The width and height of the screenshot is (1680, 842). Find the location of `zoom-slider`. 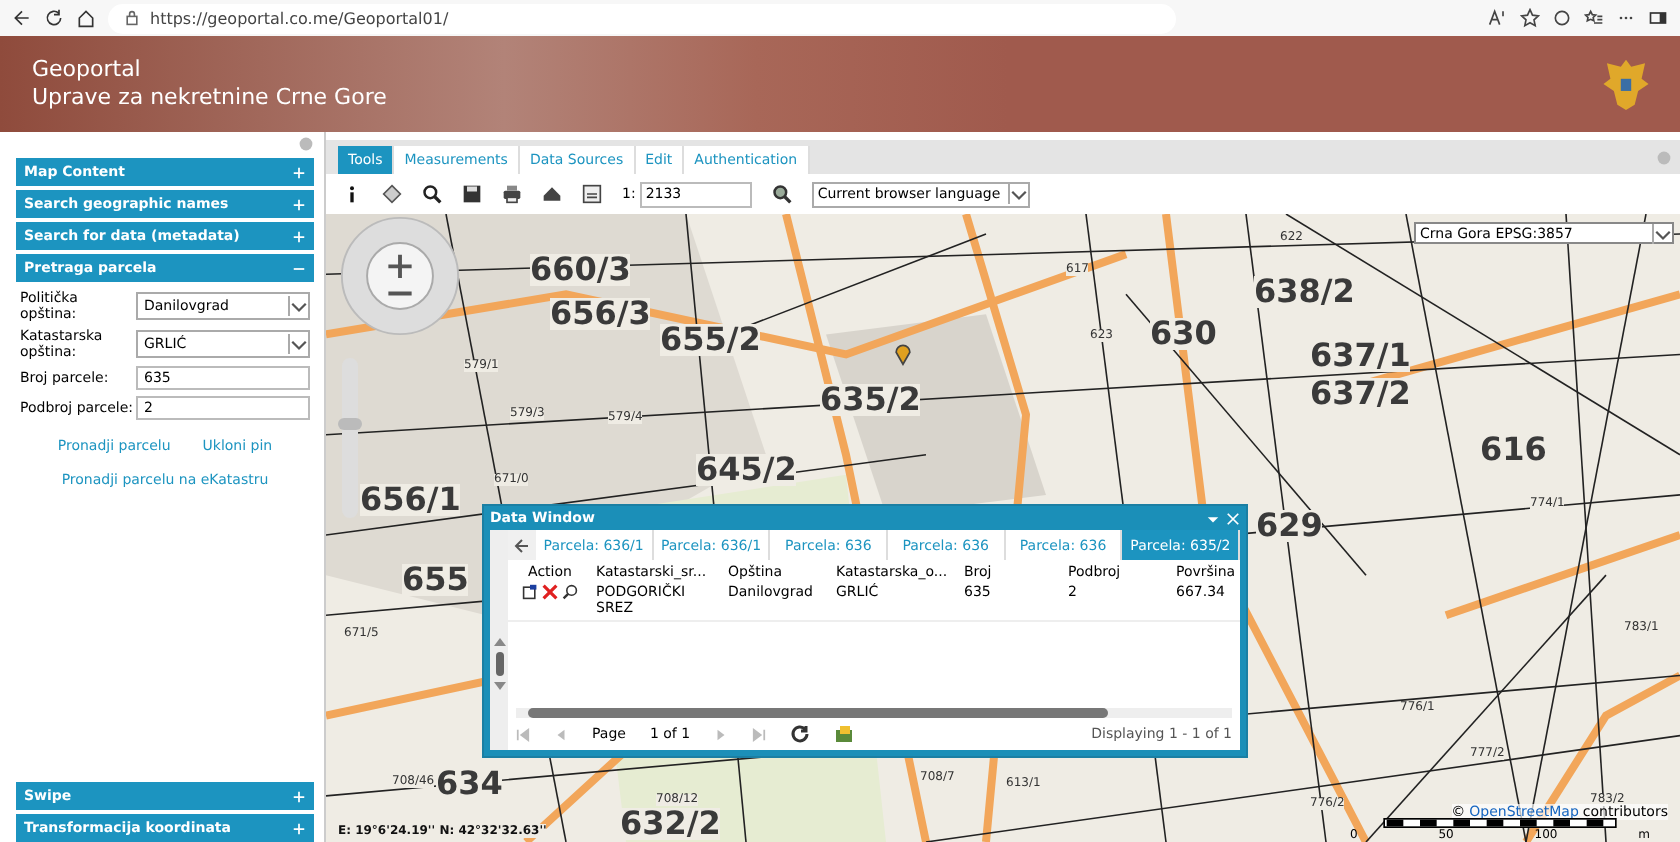

zoom-slider is located at coordinates (350, 438).